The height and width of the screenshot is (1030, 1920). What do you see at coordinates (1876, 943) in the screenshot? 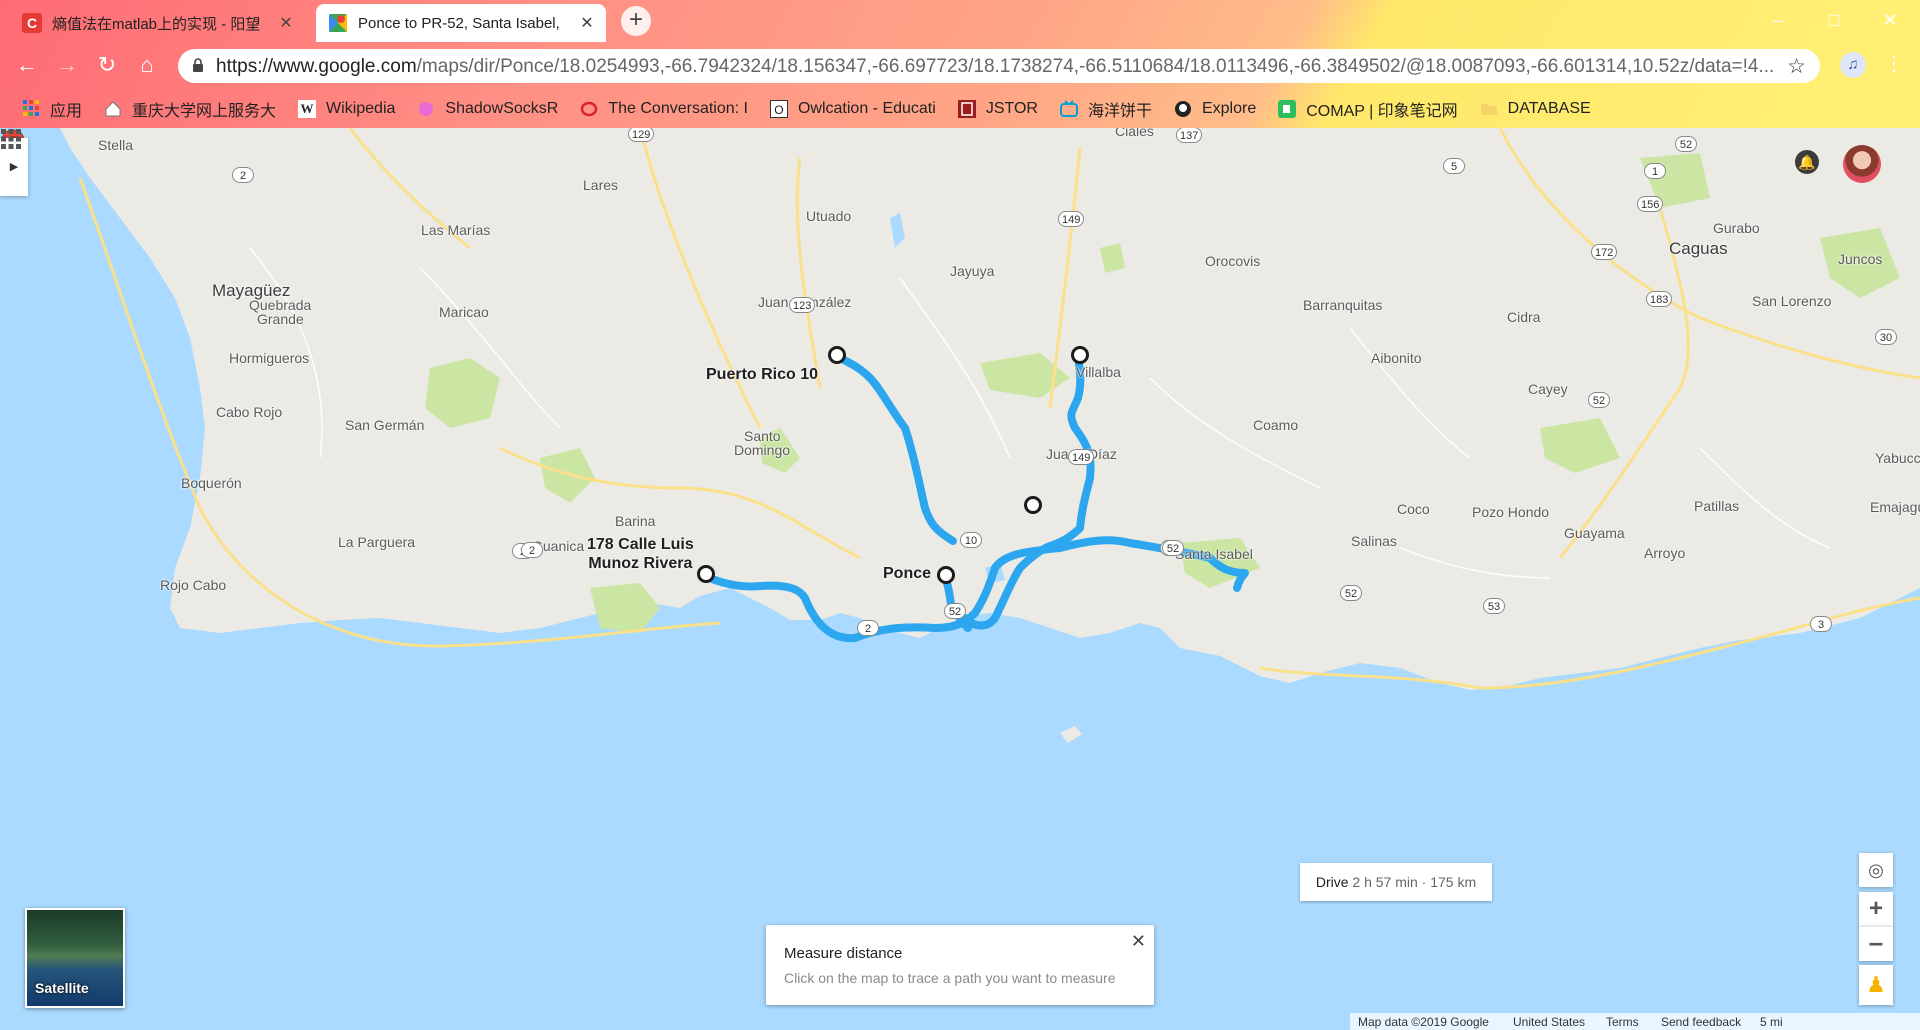
I see `zoom-out-button: –` at bounding box center [1876, 943].